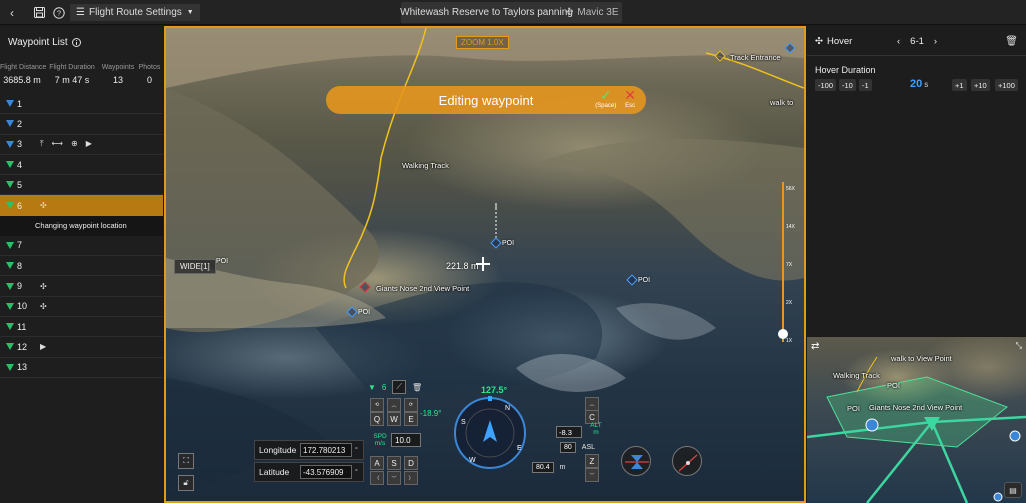 The width and height of the screenshot is (1026, 503). Describe the element at coordinates (919, 84) in the screenshot. I see `hover-duration-value: 20 s` at that location.